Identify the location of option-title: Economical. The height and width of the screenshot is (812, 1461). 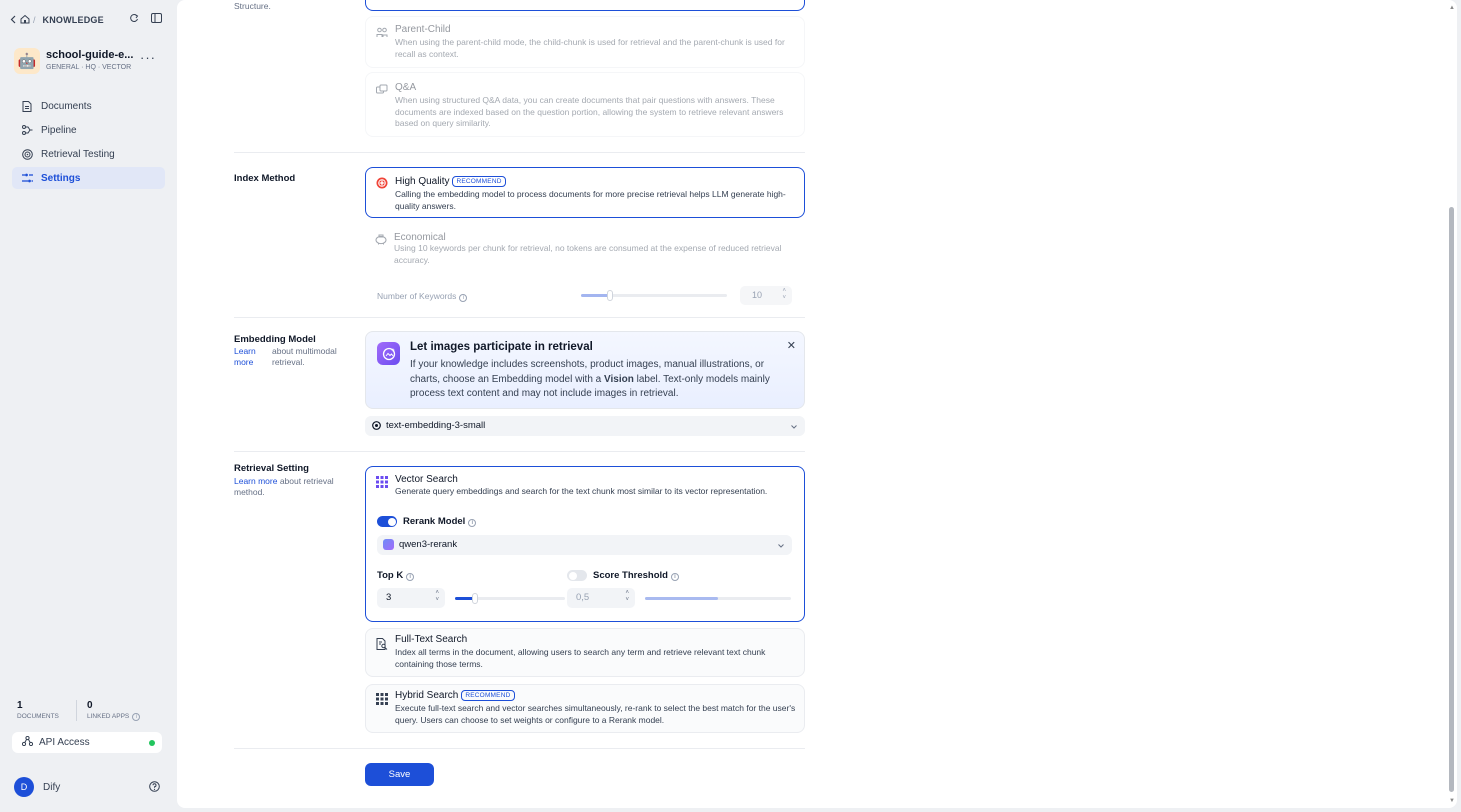
(420, 237).